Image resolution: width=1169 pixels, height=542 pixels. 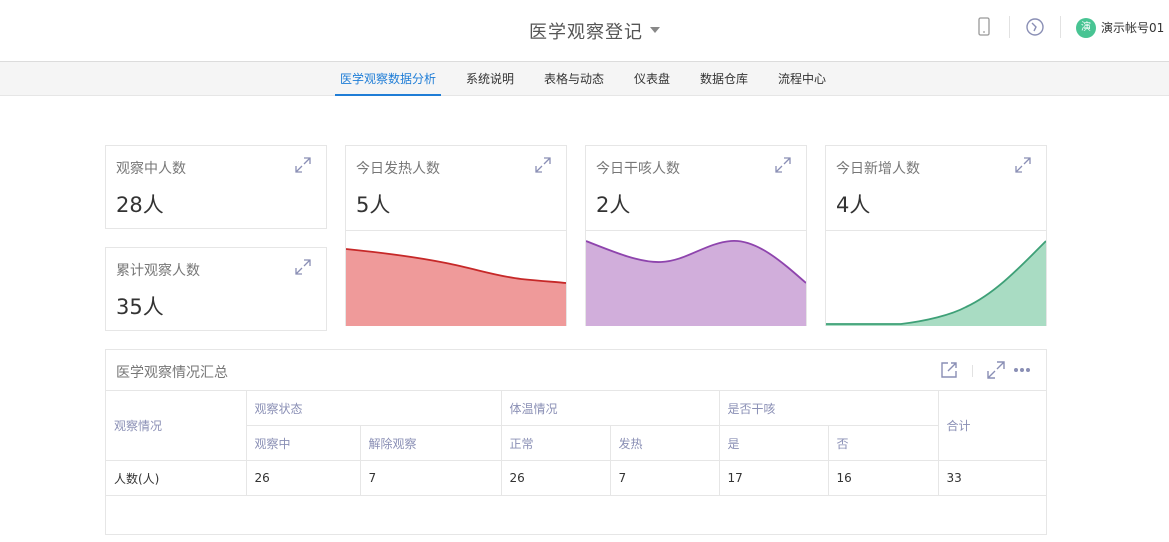 I want to click on cell-row-label: 人数(人), so click(x=176, y=478).